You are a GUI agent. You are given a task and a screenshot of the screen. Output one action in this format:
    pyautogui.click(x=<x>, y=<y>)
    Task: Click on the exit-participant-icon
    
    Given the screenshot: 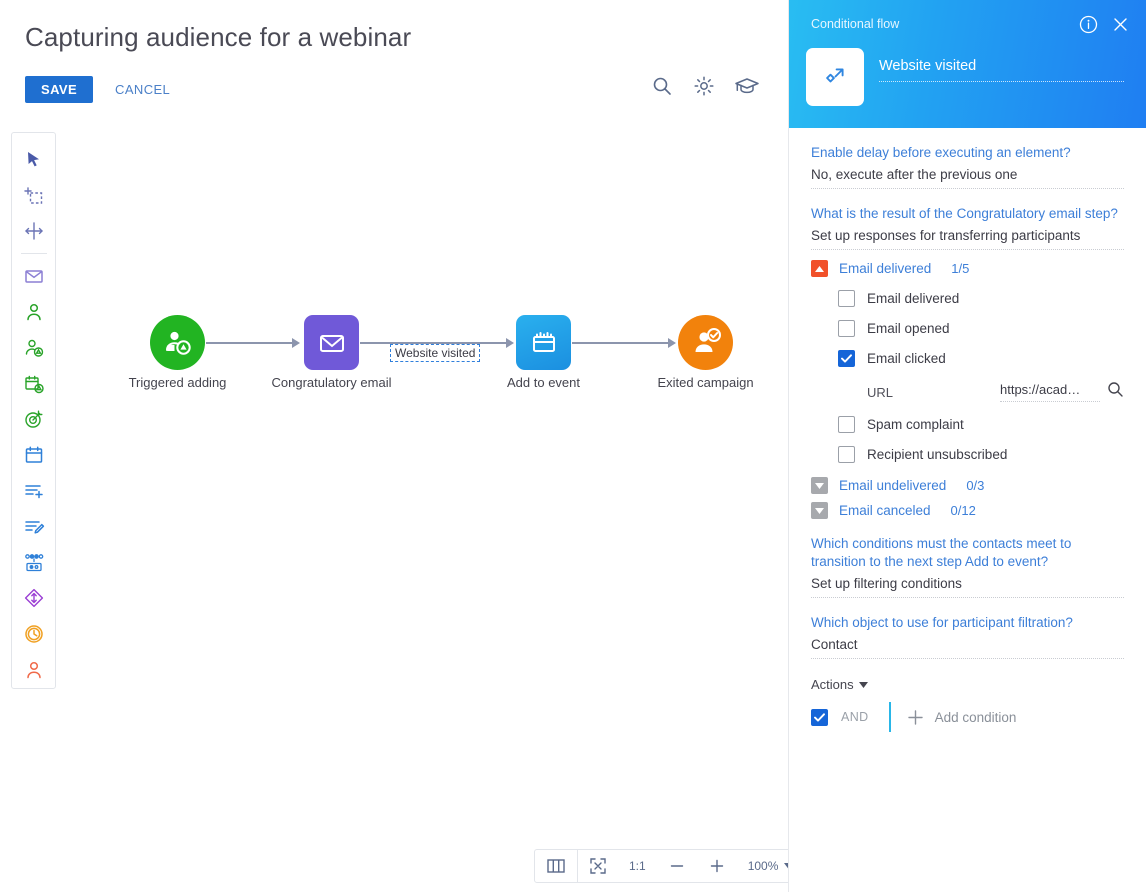 What is the action you would take?
    pyautogui.click(x=34, y=670)
    